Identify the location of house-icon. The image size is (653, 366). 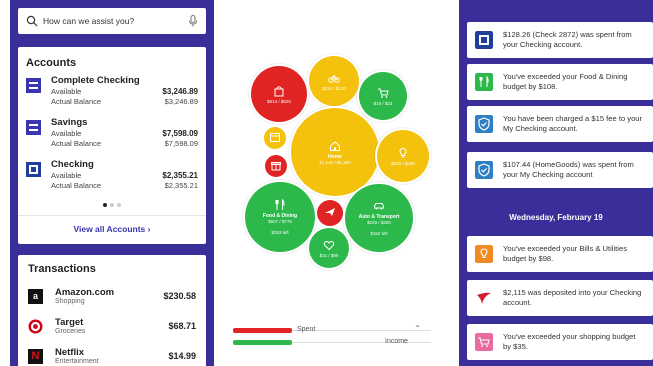
(335, 145).